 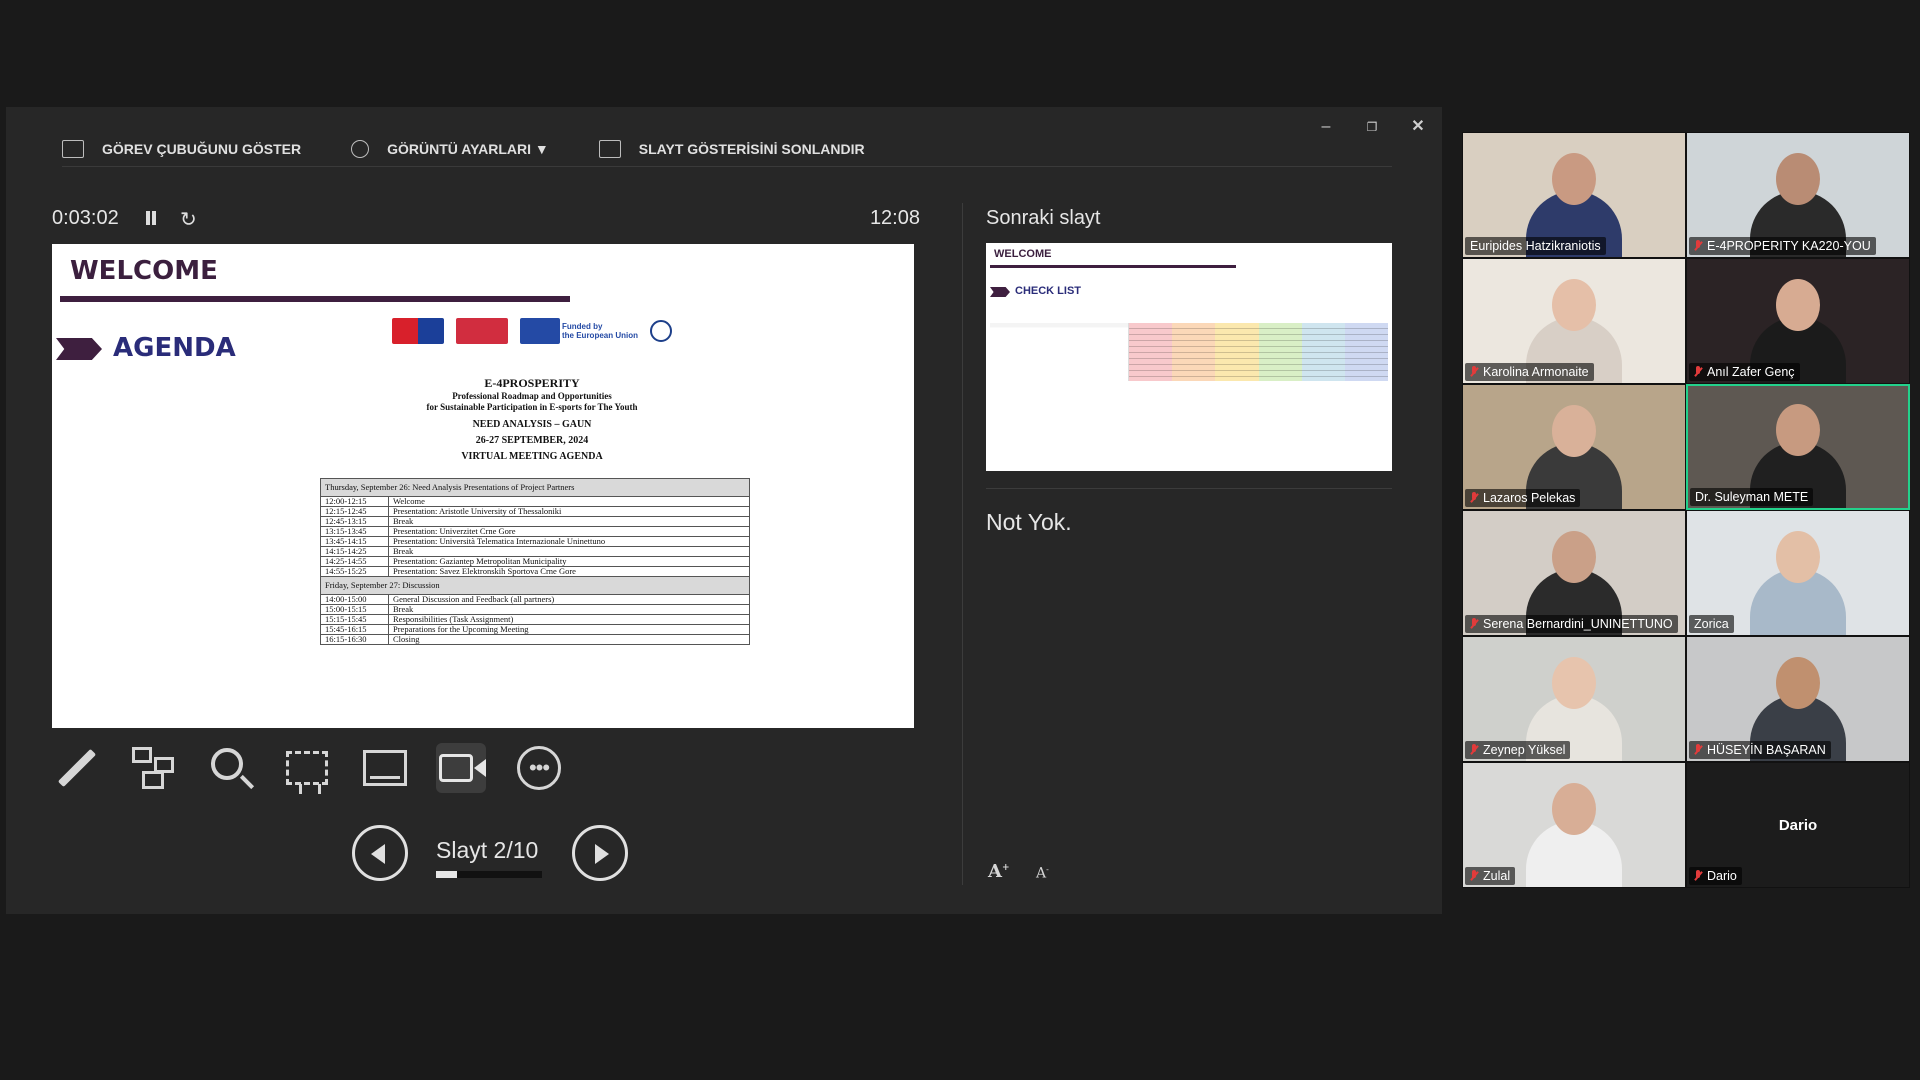 What do you see at coordinates (315, 299) in the screenshot?
I see `slide-title-rule` at bounding box center [315, 299].